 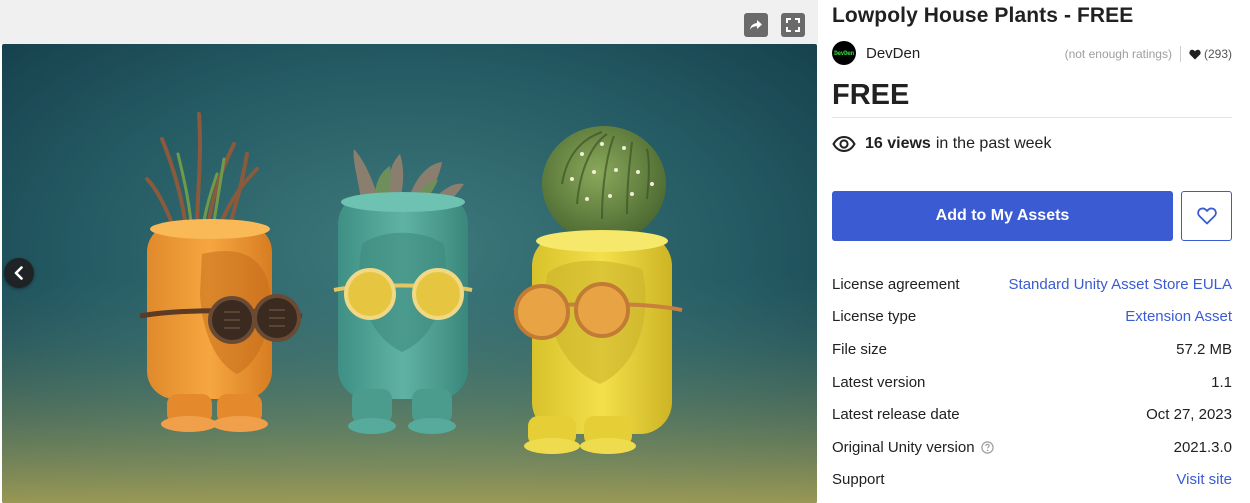 I want to click on share-button, so click(x=756, y=25).